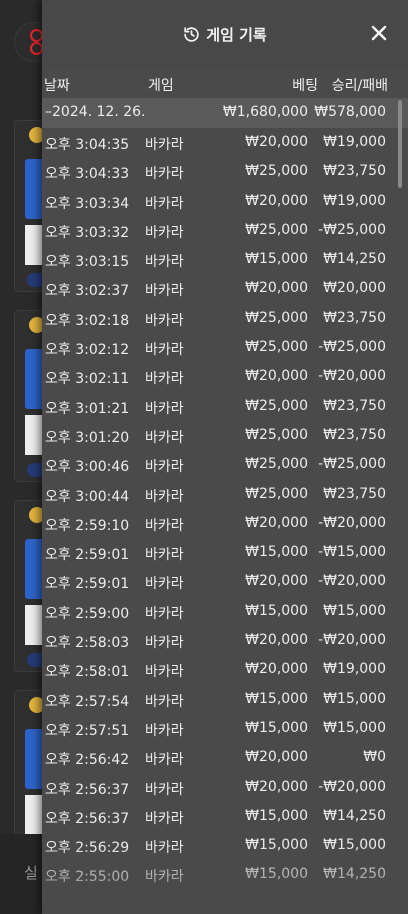 Image resolution: width=408 pixels, height=914 pixels. I want to click on history-row: 오후 3:02:37 바카라 ₩20,000 ₩20,000, so click(225, 288).